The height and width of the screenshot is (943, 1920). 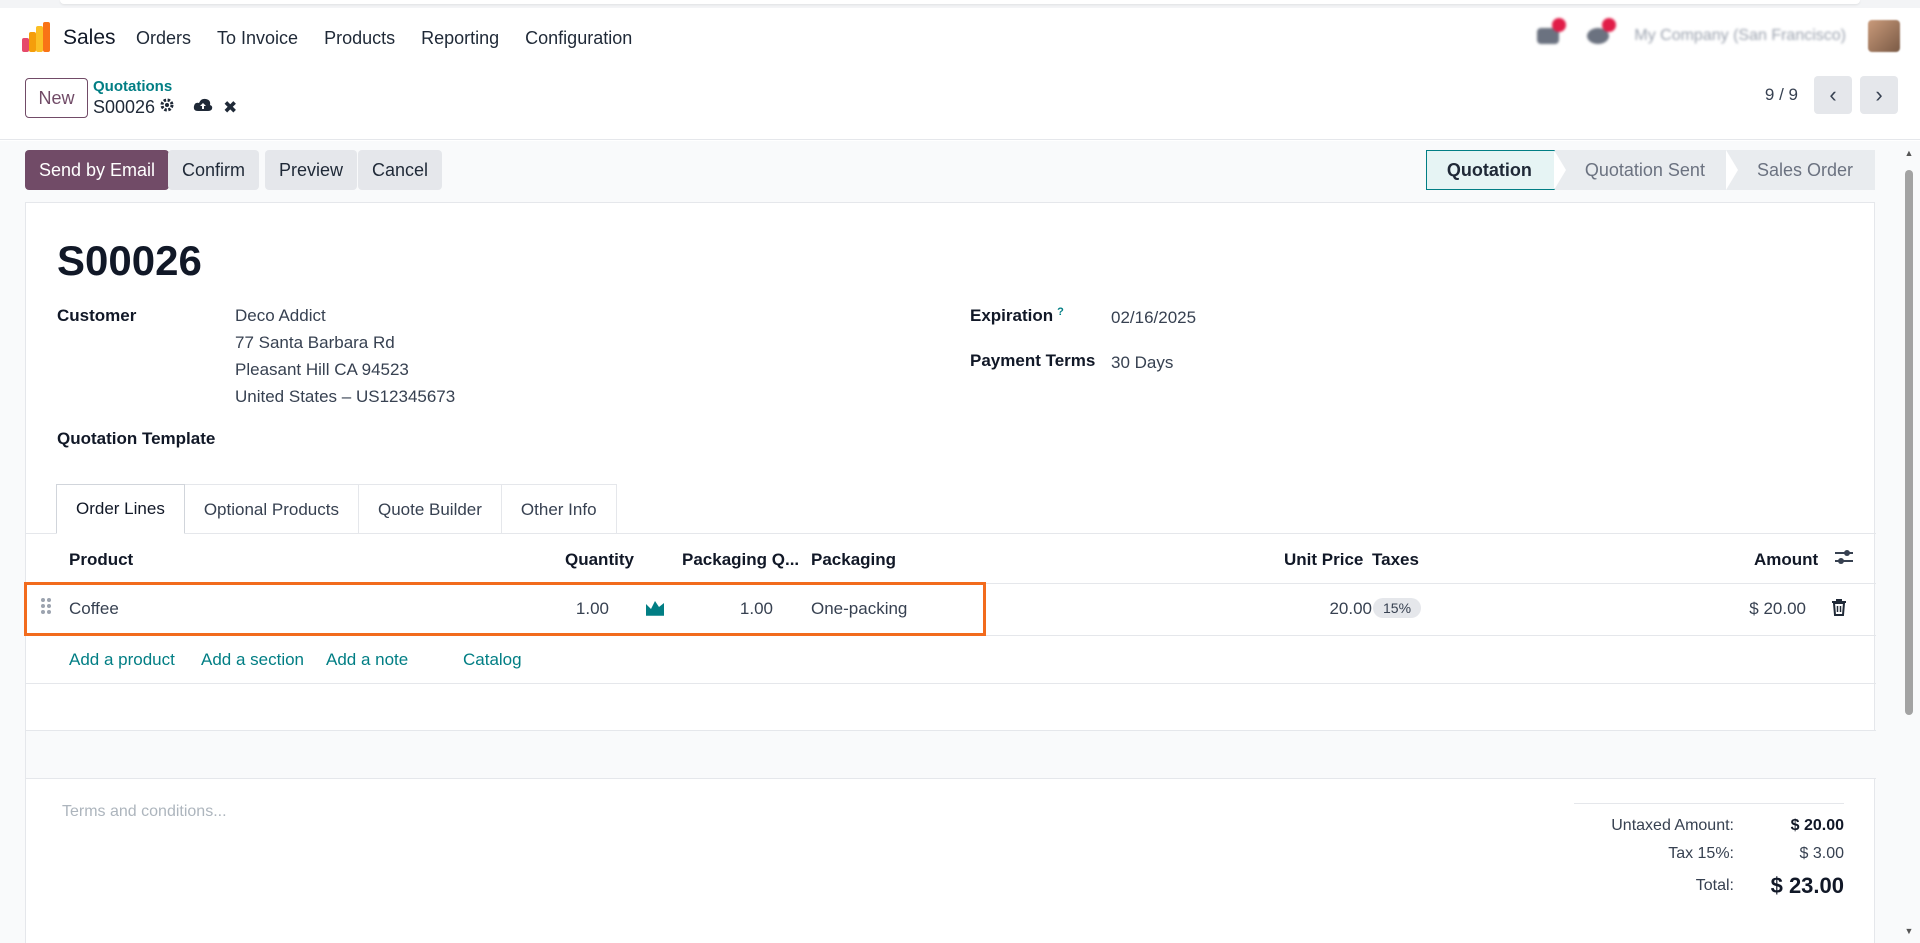 What do you see at coordinates (1777, 608) in the screenshot?
I see `cell-amount: $ 20.00` at bounding box center [1777, 608].